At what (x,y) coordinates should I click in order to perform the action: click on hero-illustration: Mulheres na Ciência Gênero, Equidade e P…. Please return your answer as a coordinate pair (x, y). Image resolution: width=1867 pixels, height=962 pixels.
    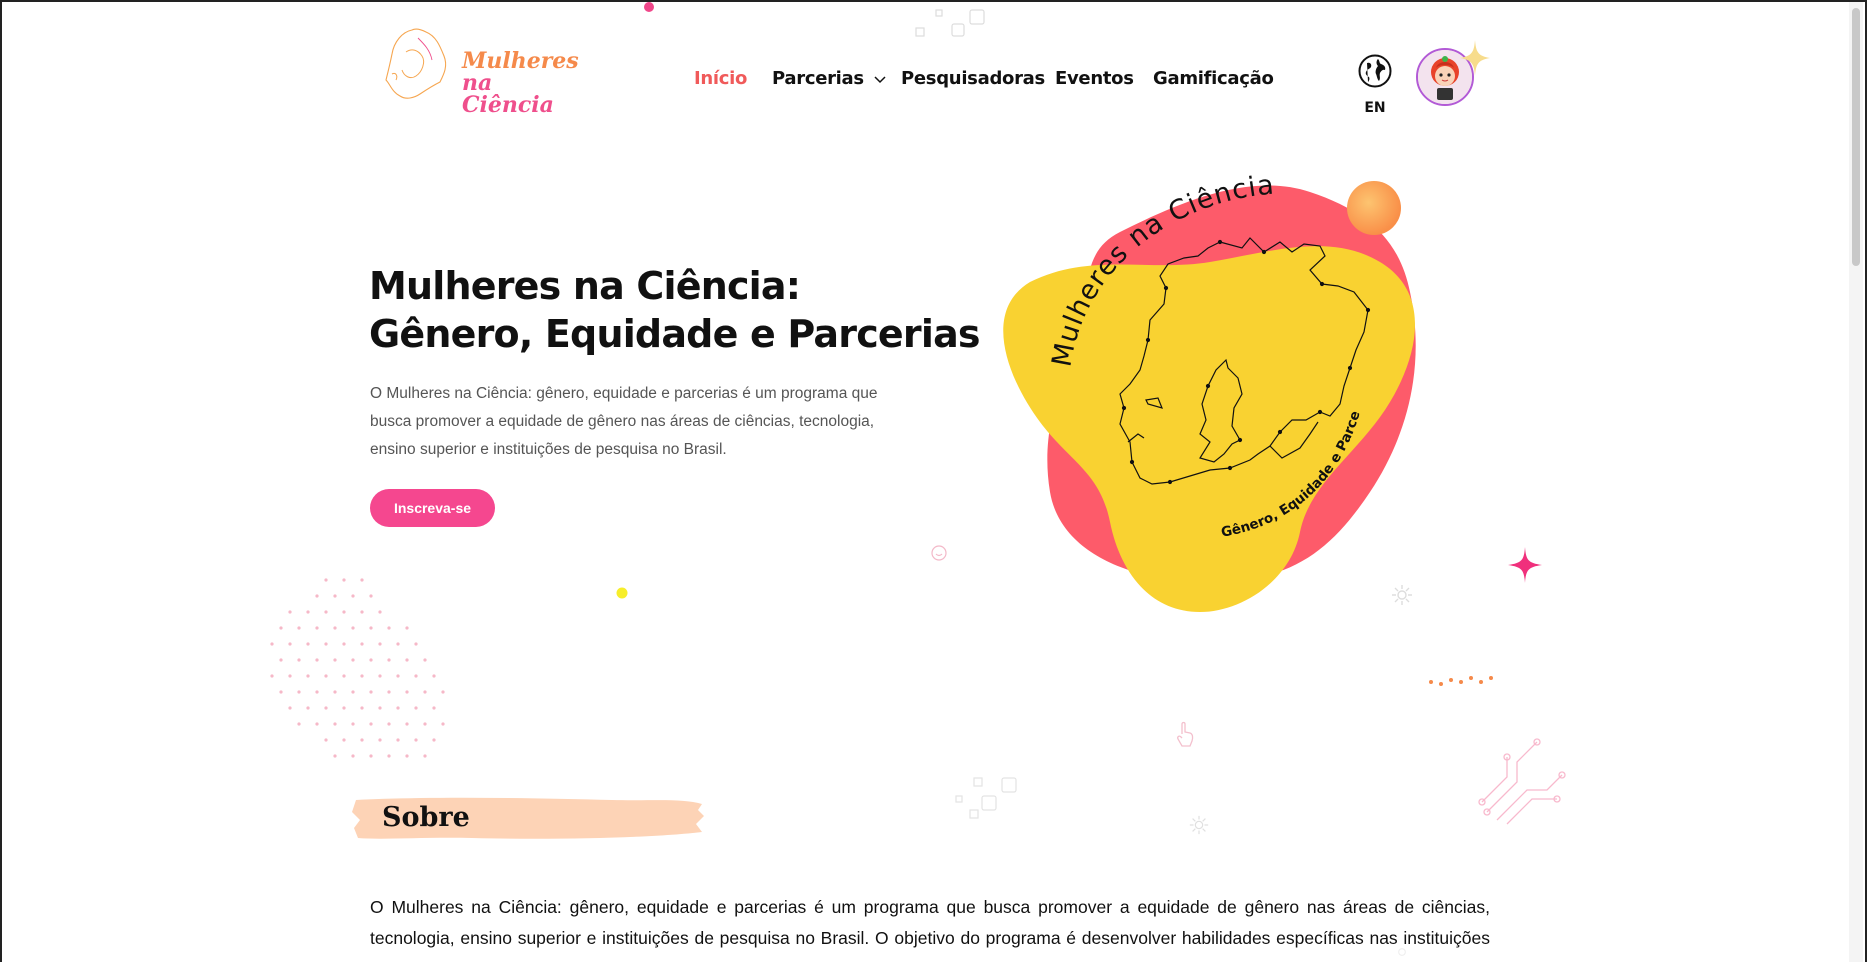
    Looking at the image, I should click on (1193, 392).